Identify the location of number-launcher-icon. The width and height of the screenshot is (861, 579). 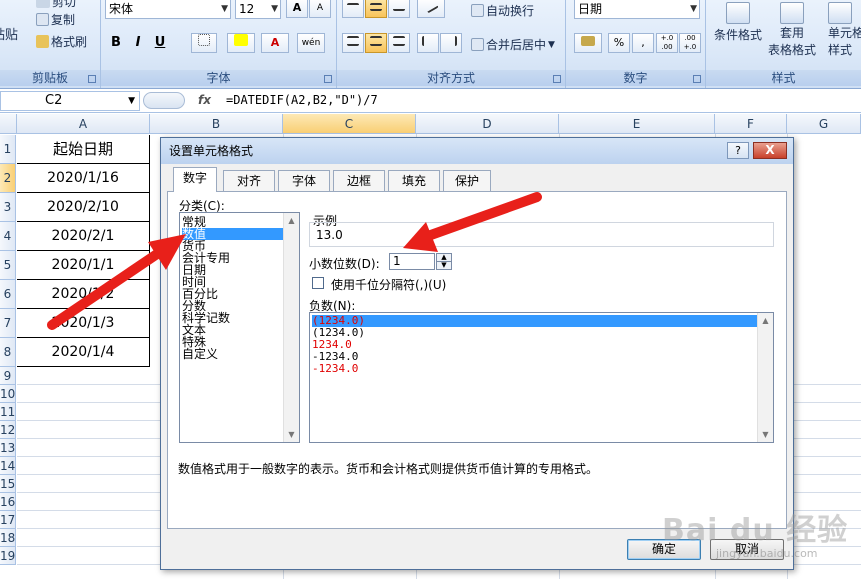
(697, 79).